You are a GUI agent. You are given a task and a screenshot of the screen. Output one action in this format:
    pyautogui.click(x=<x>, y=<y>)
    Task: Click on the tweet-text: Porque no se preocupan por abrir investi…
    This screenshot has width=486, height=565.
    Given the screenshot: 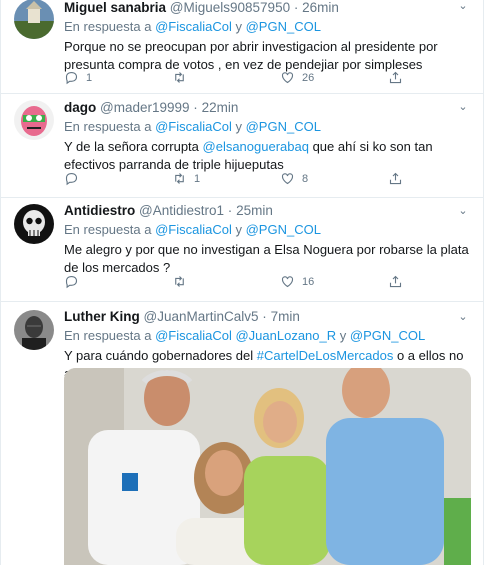 What is the action you would take?
    pyautogui.click(x=251, y=55)
    